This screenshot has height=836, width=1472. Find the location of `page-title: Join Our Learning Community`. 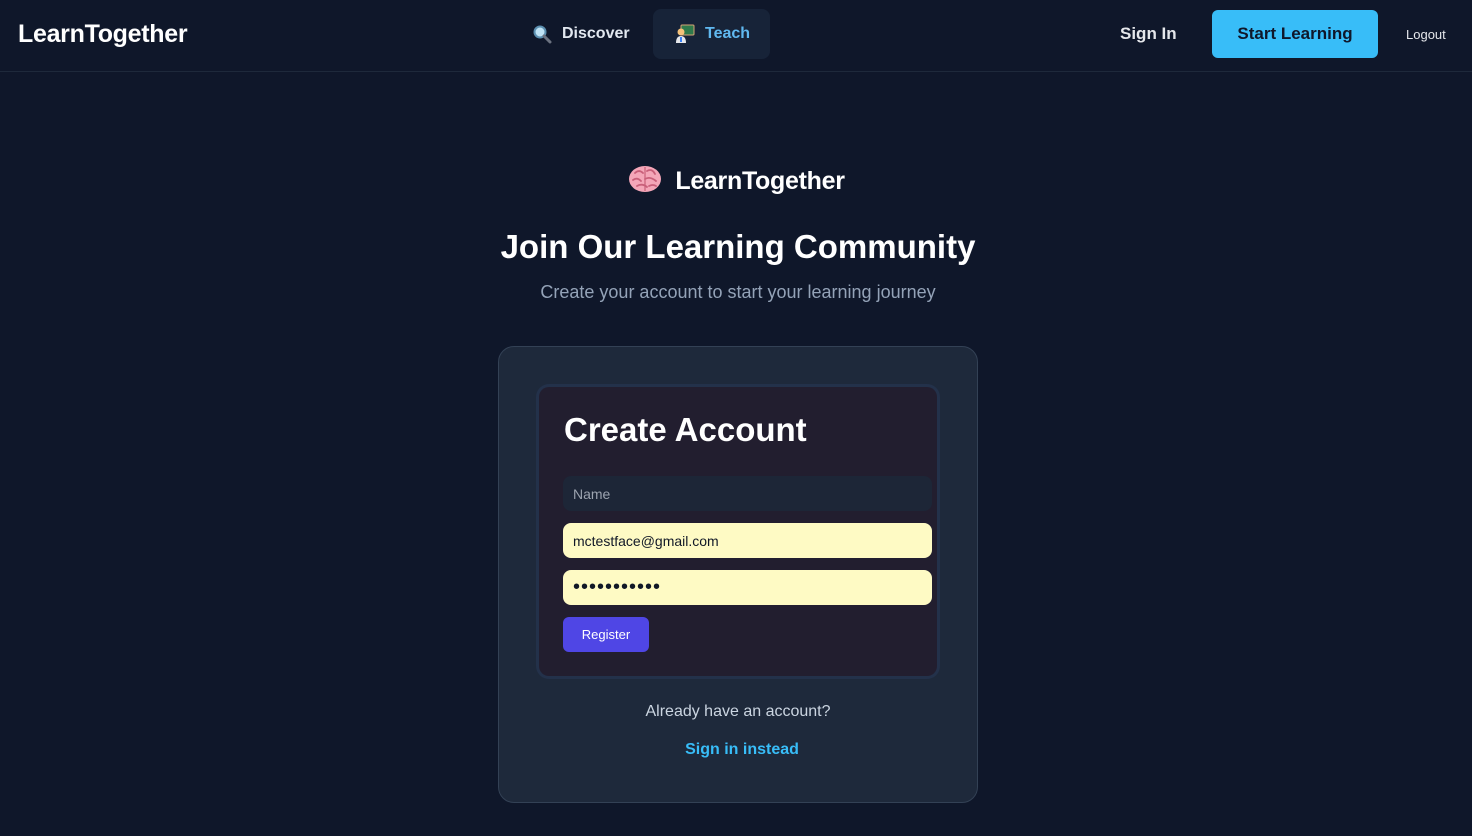

page-title: Join Our Learning Community is located at coordinates (738, 246).